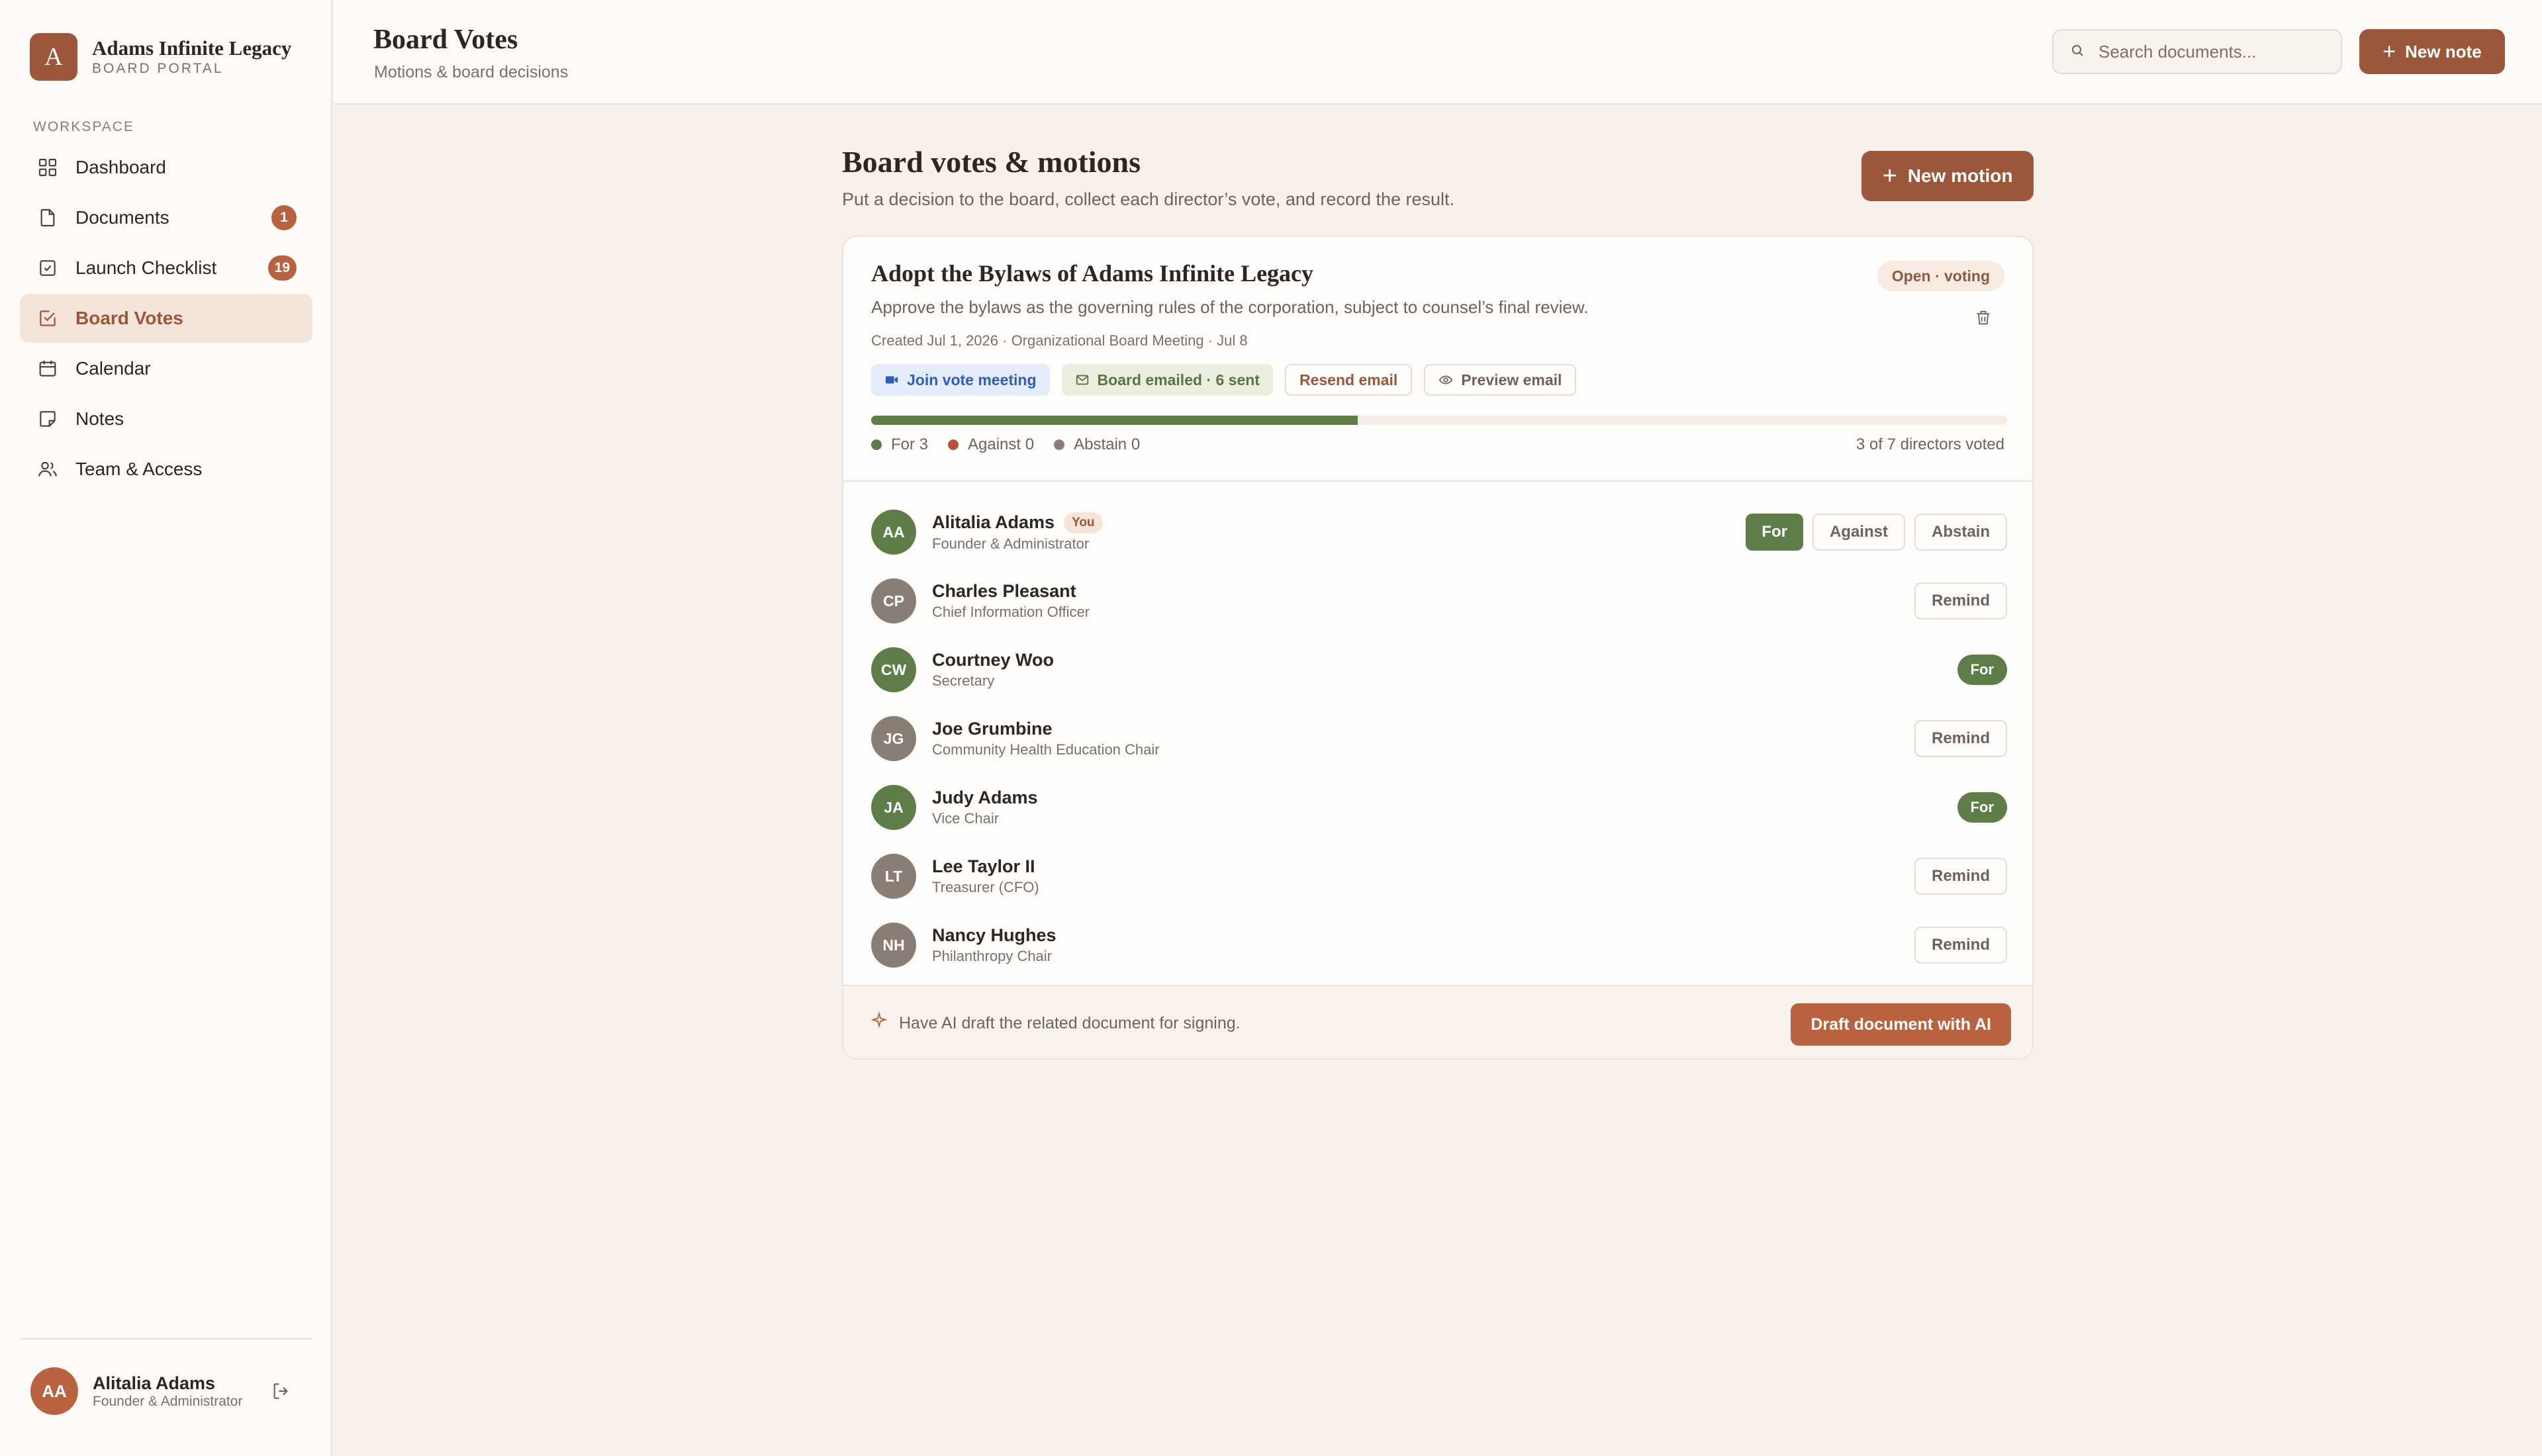  Describe the element at coordinates (992, 956) in the screenshot. I see `director-role: Philanthropy Chair` at that location.